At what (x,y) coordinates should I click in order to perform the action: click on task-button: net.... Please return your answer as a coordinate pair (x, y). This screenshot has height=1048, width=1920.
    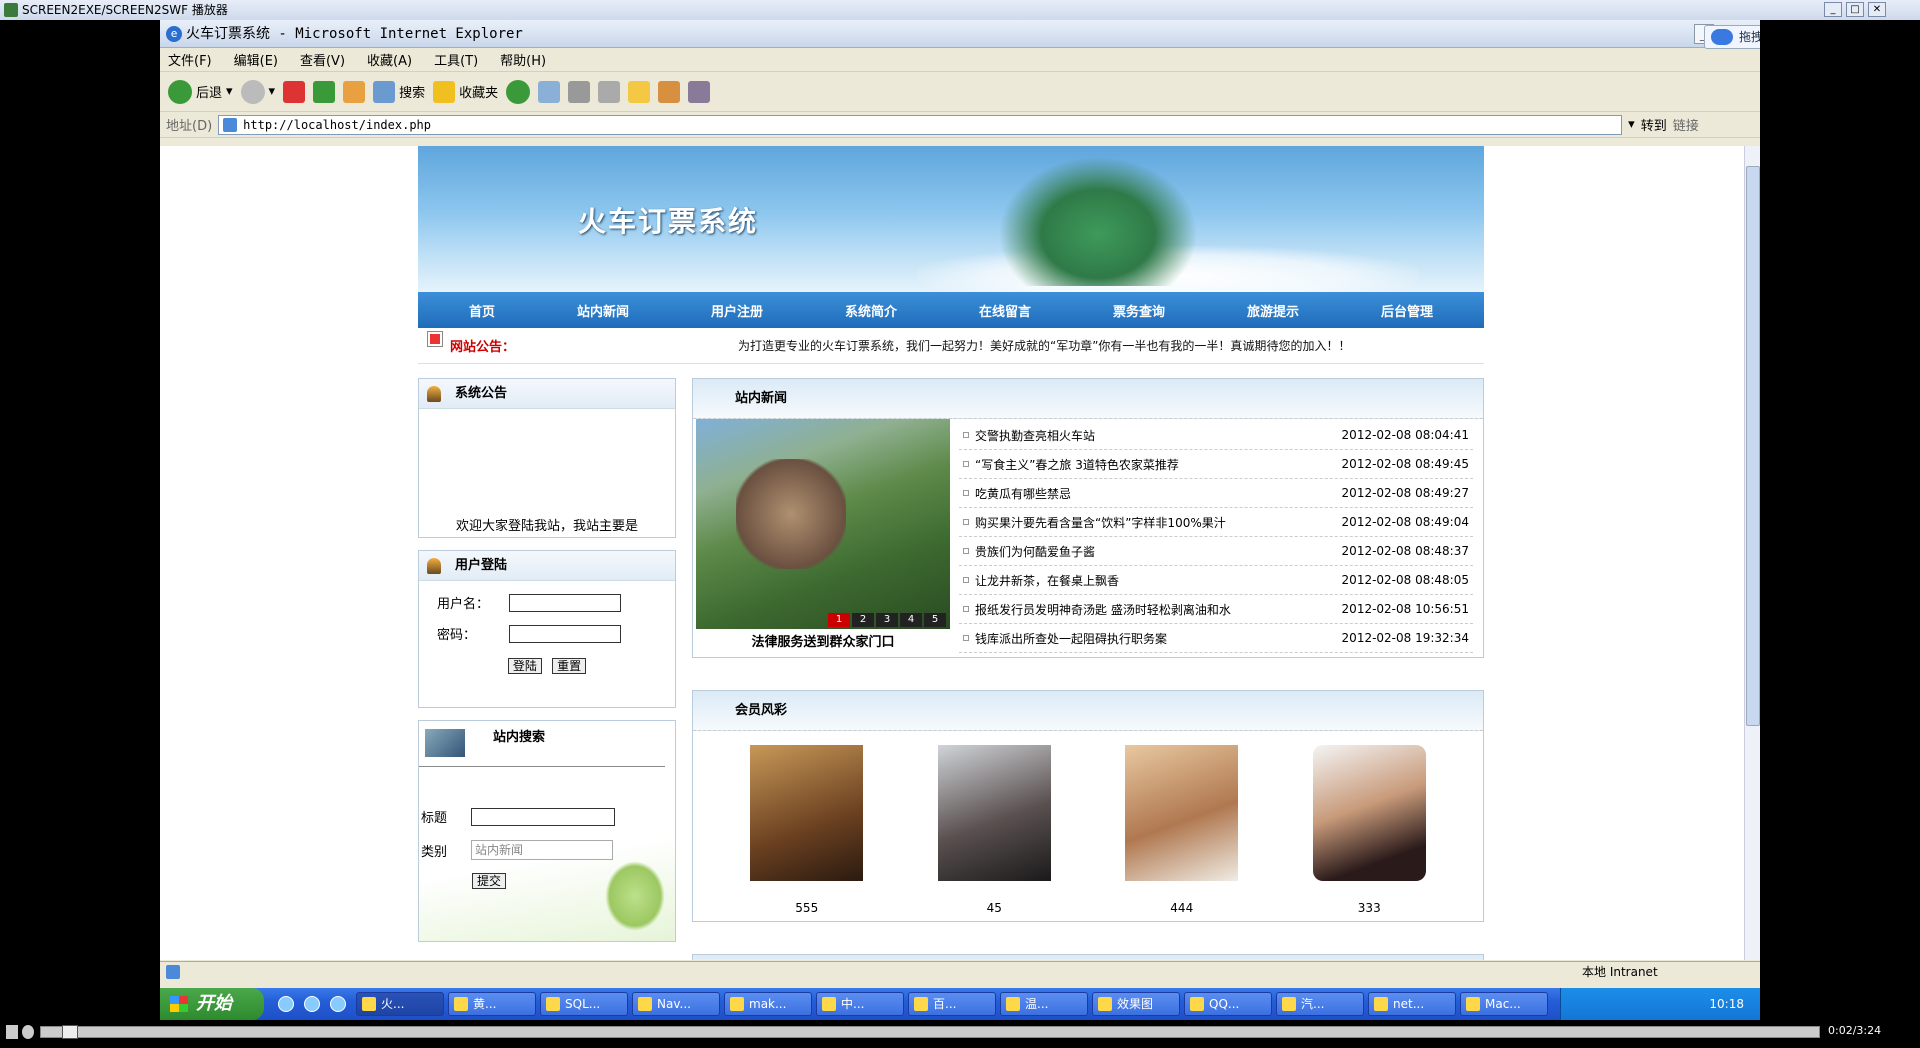
    Looking at the image, I should click on (1412, 1004).